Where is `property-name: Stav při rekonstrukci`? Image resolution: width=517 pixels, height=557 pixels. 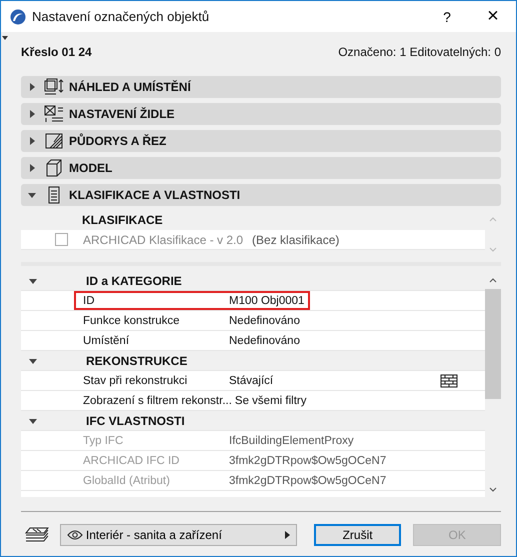
property-name: Stav při rekonstrukci is located at coordinates (135, 380).